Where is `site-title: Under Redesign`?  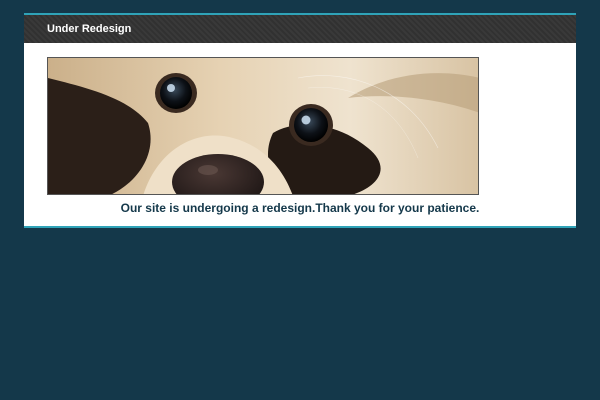 site-title: Under Redesign is located at coordinates (89, 29).